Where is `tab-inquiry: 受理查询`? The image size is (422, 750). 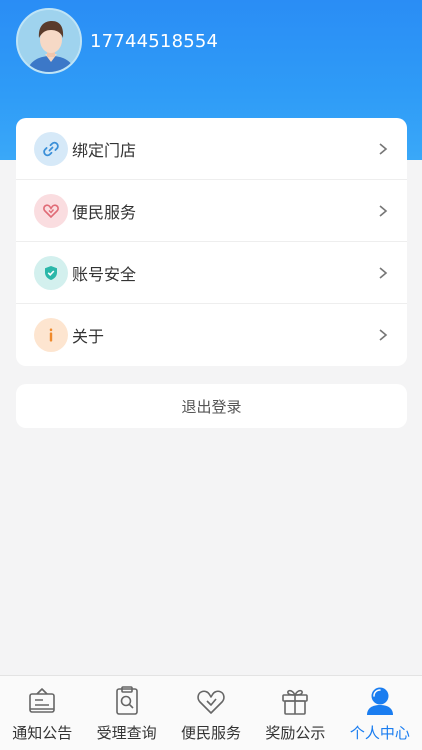 tab-inquiry: 受理查询 is located at coordinates (126, 713).